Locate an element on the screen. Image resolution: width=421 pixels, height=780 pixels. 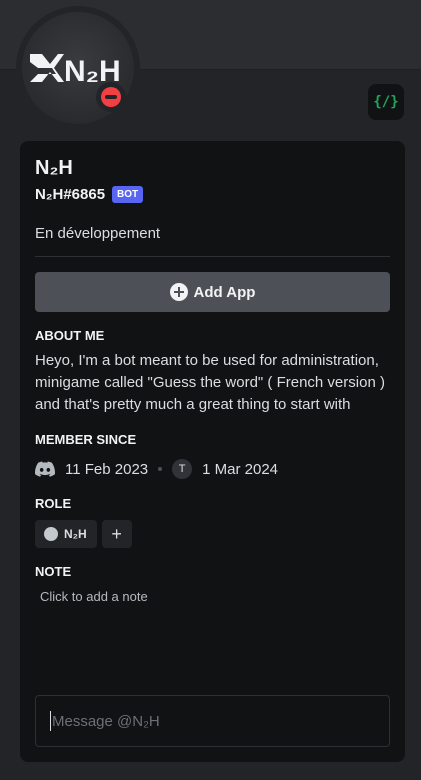
plus-circle-icon is located at coordinates (178, 292).